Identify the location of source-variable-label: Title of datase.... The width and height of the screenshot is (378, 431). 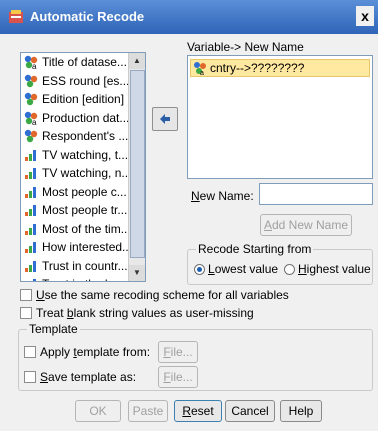
(84, 62).